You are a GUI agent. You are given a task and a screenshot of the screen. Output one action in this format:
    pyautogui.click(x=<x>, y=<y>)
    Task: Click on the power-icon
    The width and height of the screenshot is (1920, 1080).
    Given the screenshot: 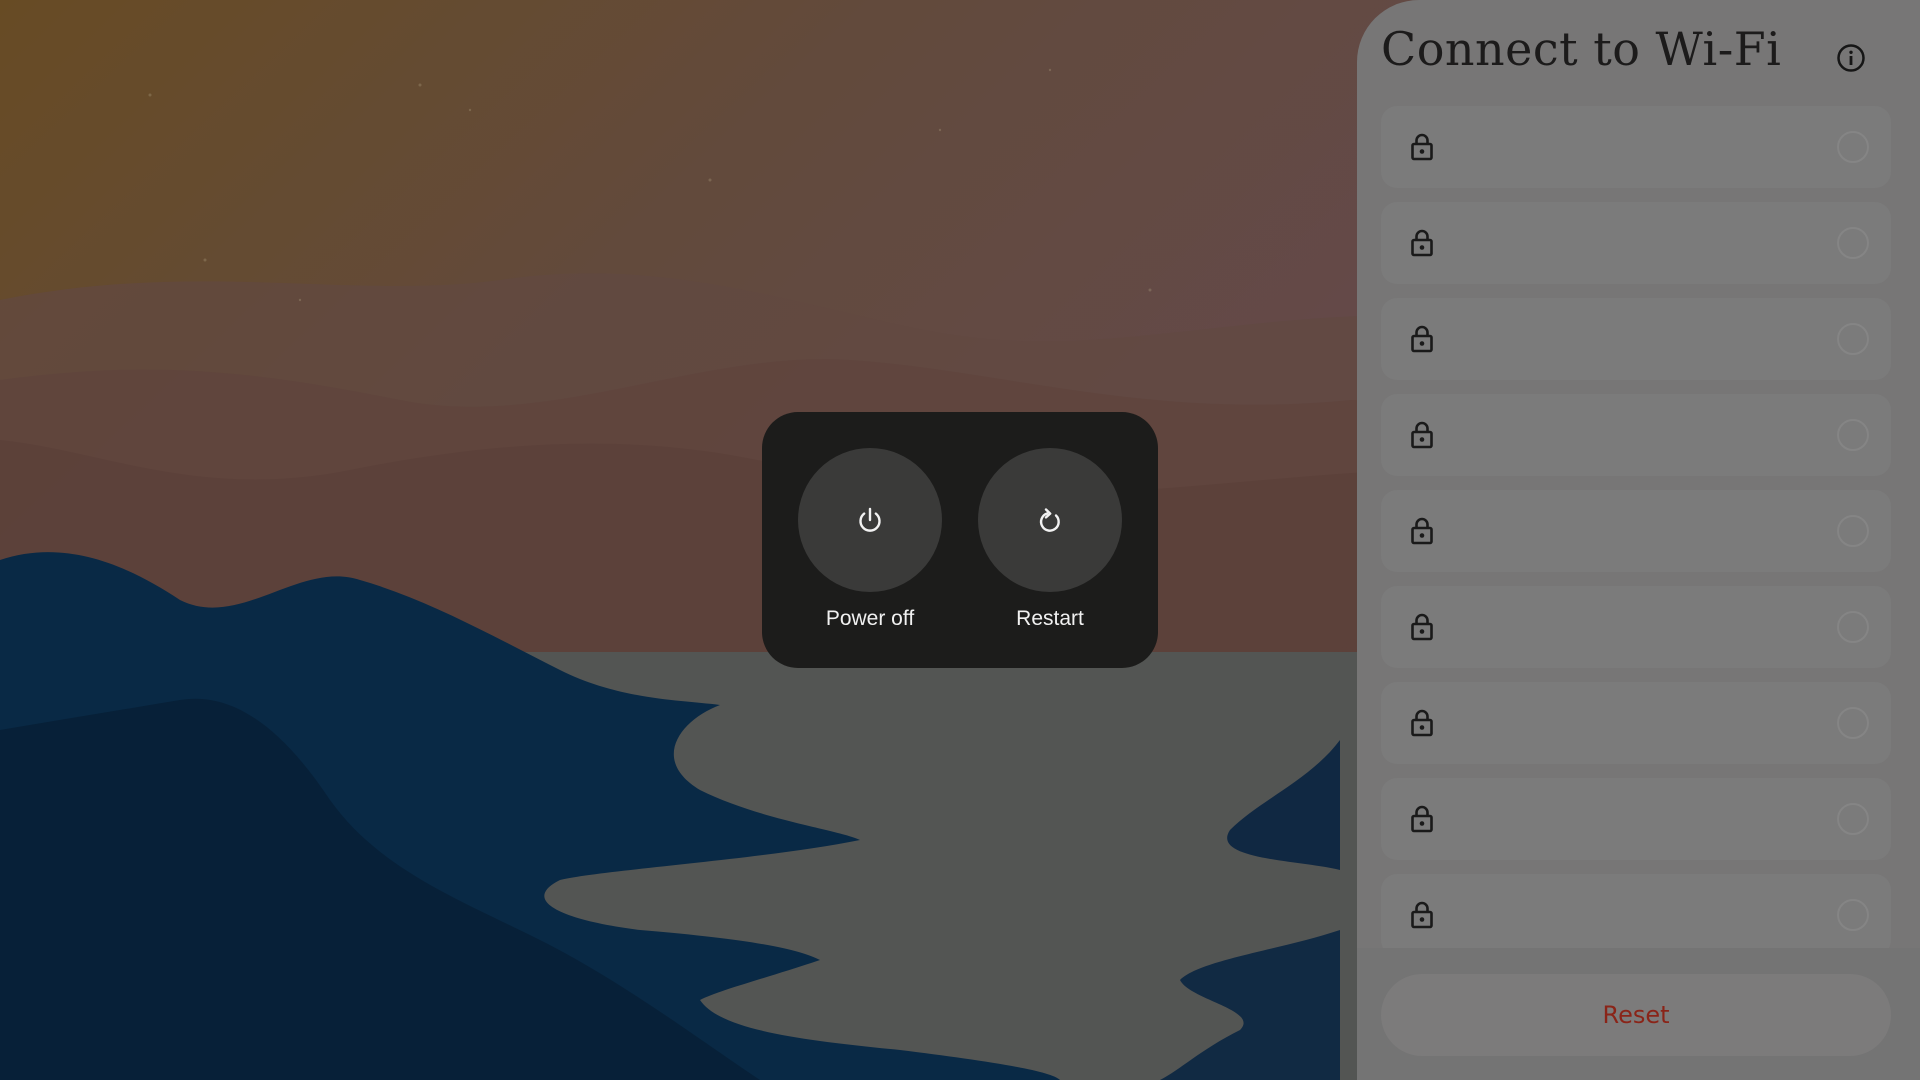 What is the action you would take?
    pyautogui.click(x=870, y=519)
    